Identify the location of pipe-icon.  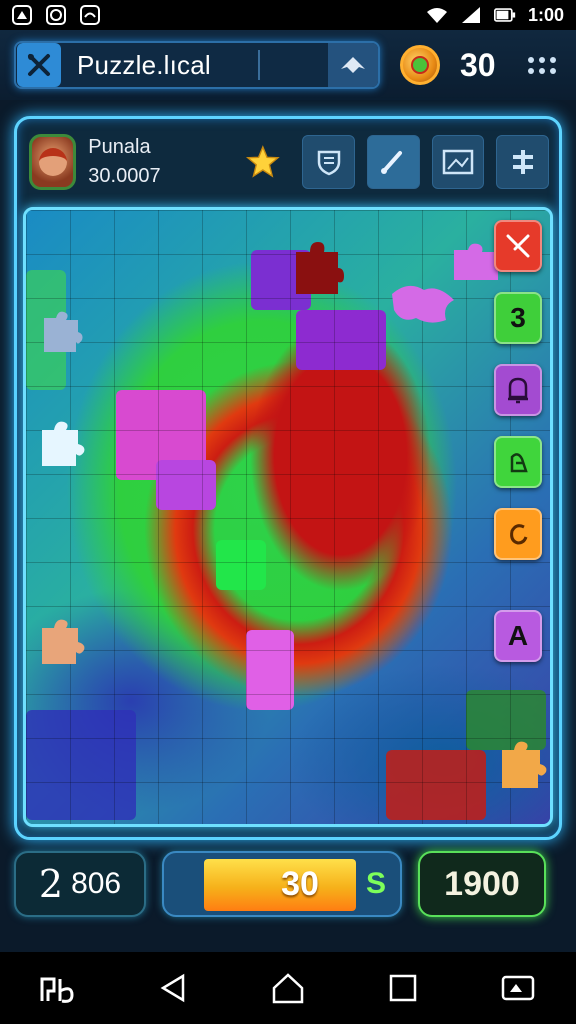
(522, 162).